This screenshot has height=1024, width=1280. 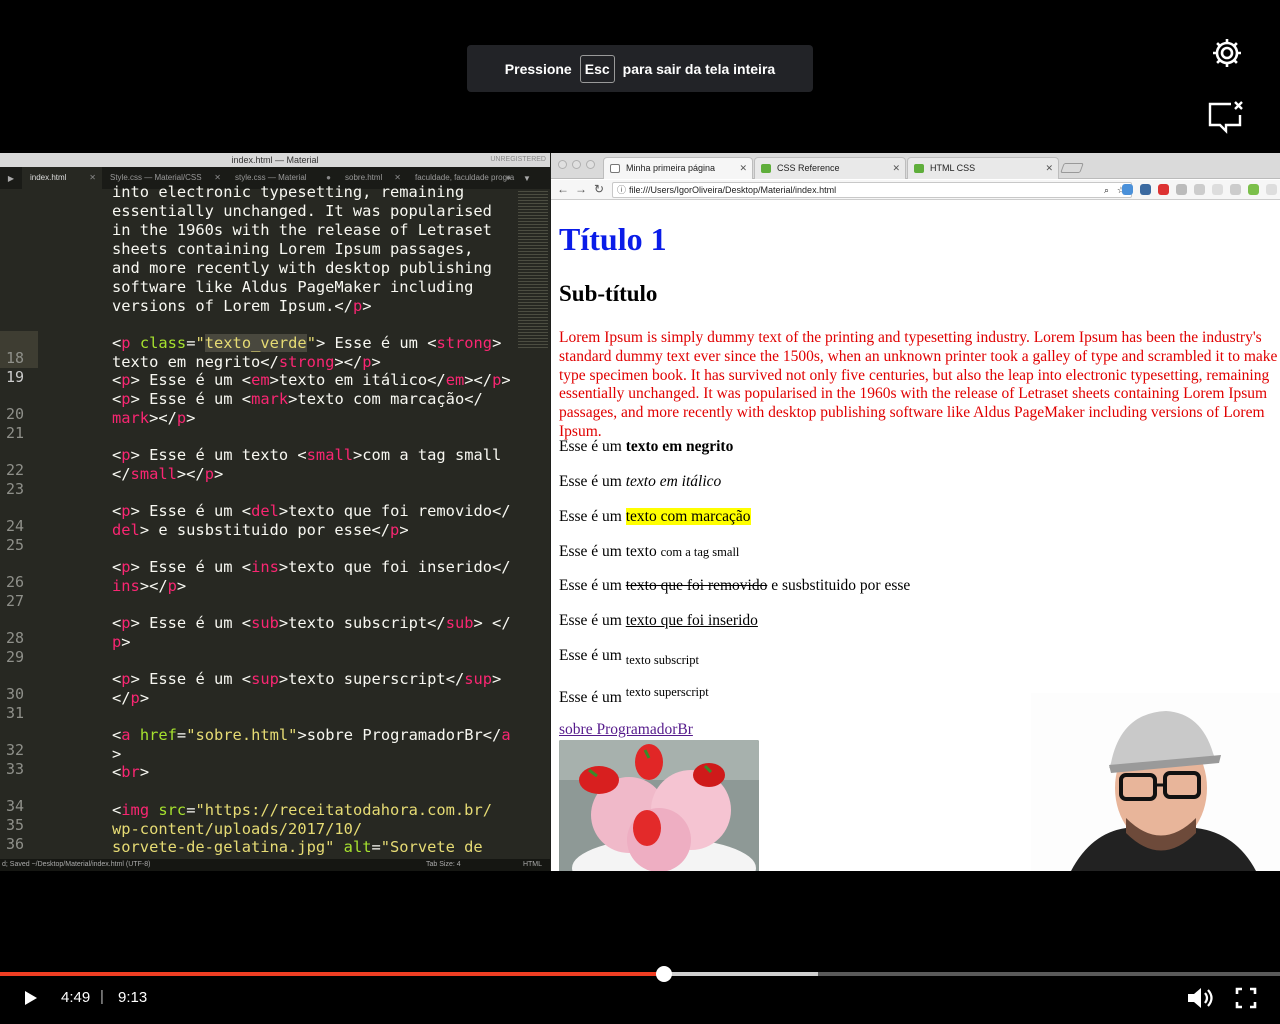 I want to click on window-close-button, so click(x=562, y=164).